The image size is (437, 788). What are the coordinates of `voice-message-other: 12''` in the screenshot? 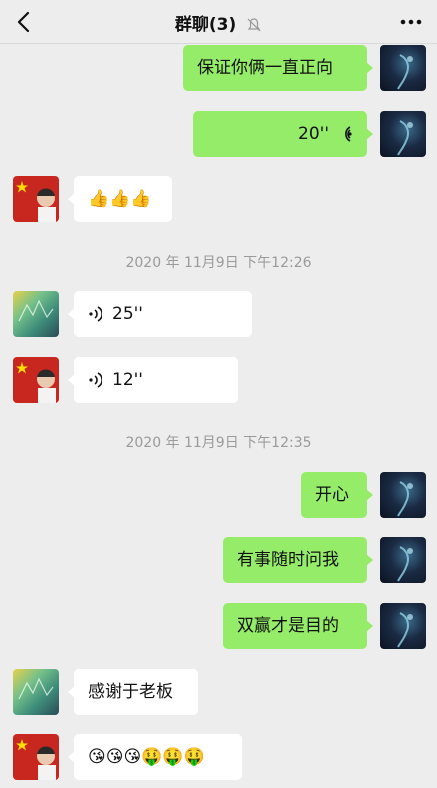 It's located at (153, 380).